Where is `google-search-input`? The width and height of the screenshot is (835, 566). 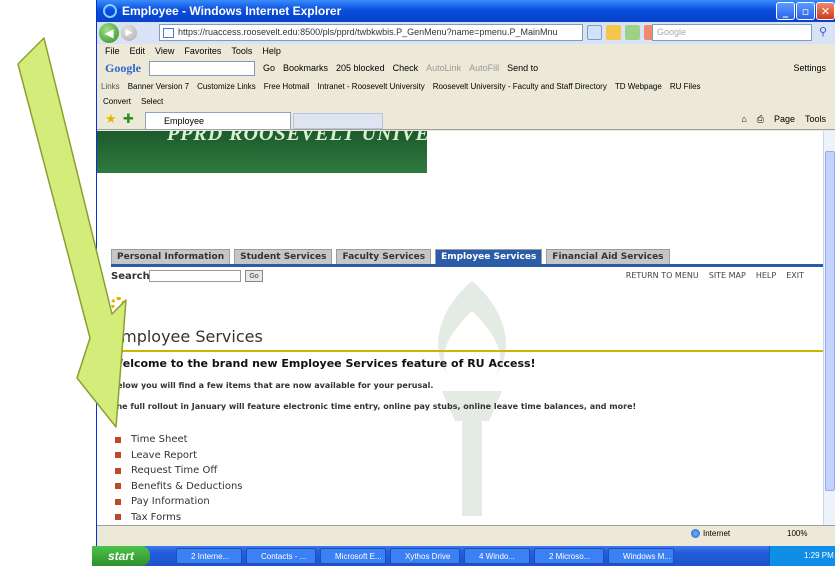 google-search-input is located at coordinates (202, 68).